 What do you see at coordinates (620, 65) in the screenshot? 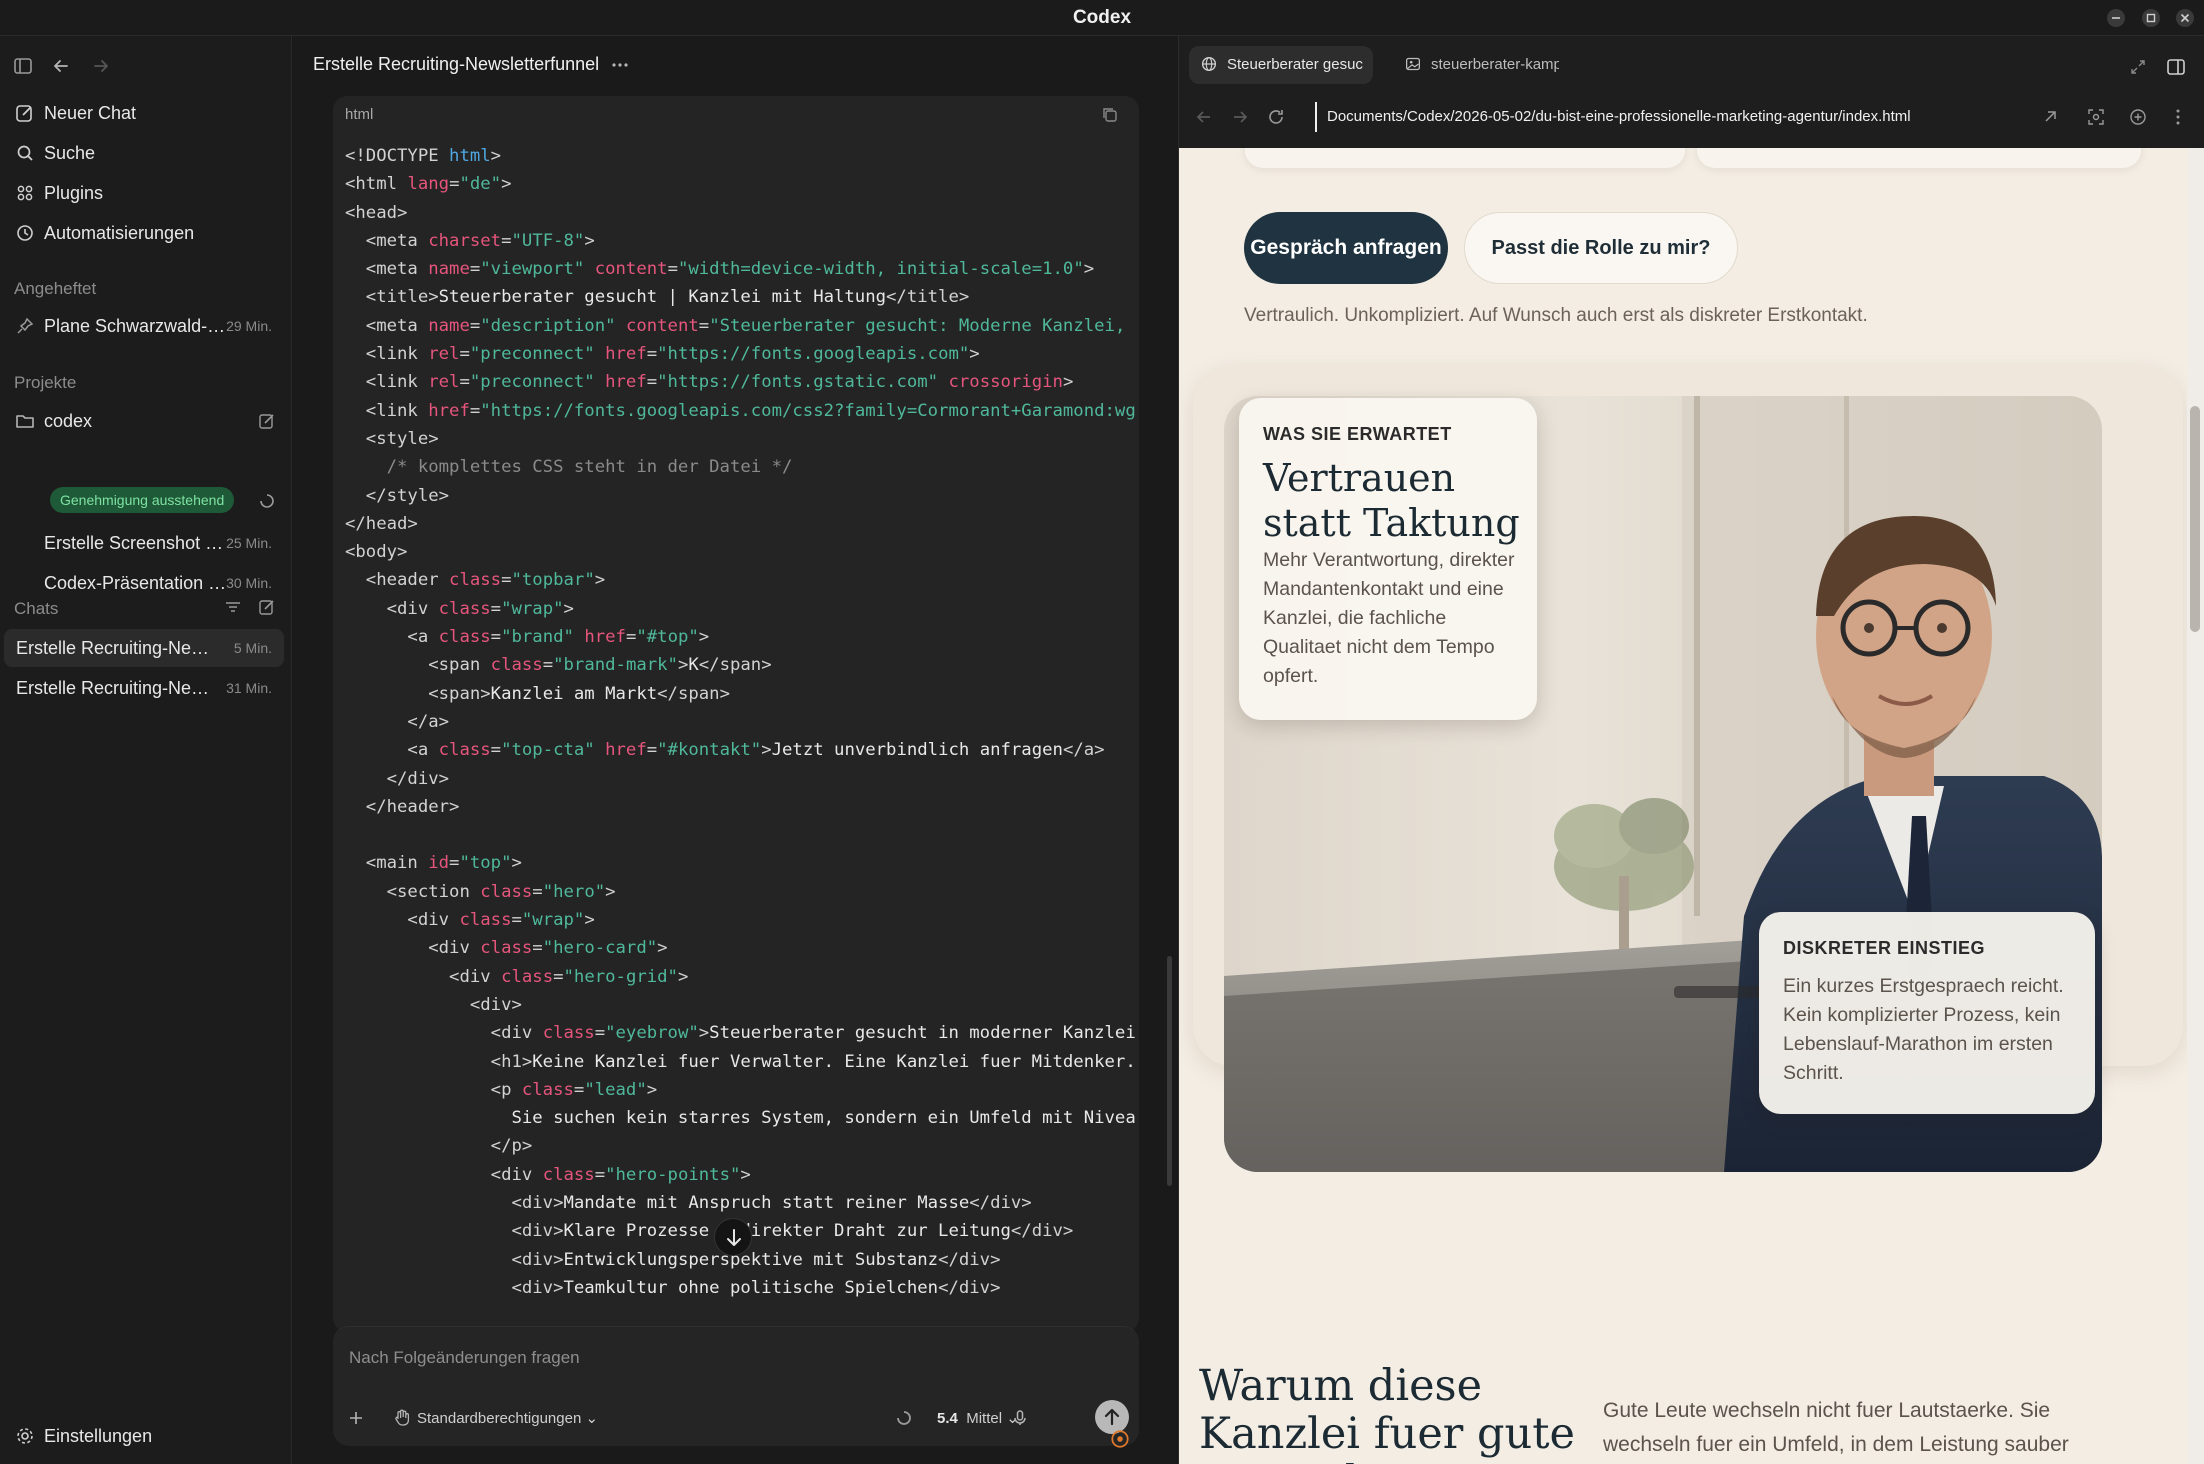
I see `more-options-icon` at bounding box center [620, 65].